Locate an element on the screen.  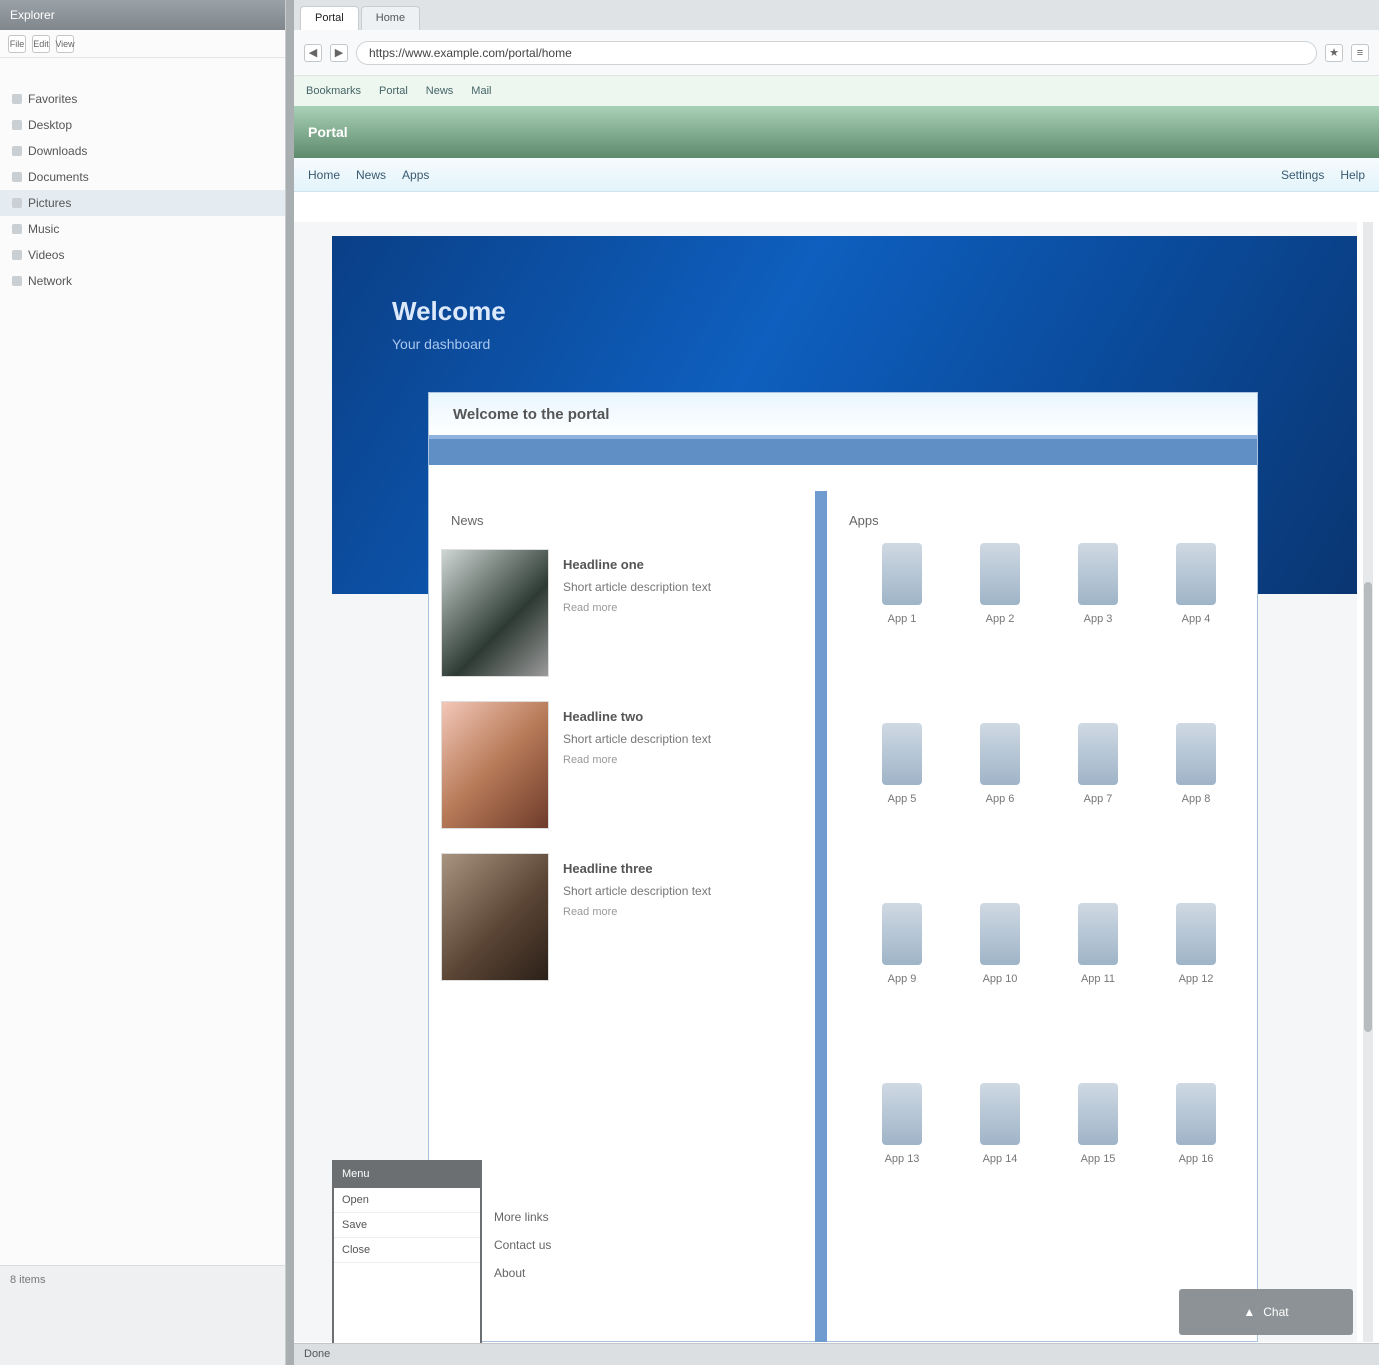
bookmark-item: News is located at coordinates (440, 91).